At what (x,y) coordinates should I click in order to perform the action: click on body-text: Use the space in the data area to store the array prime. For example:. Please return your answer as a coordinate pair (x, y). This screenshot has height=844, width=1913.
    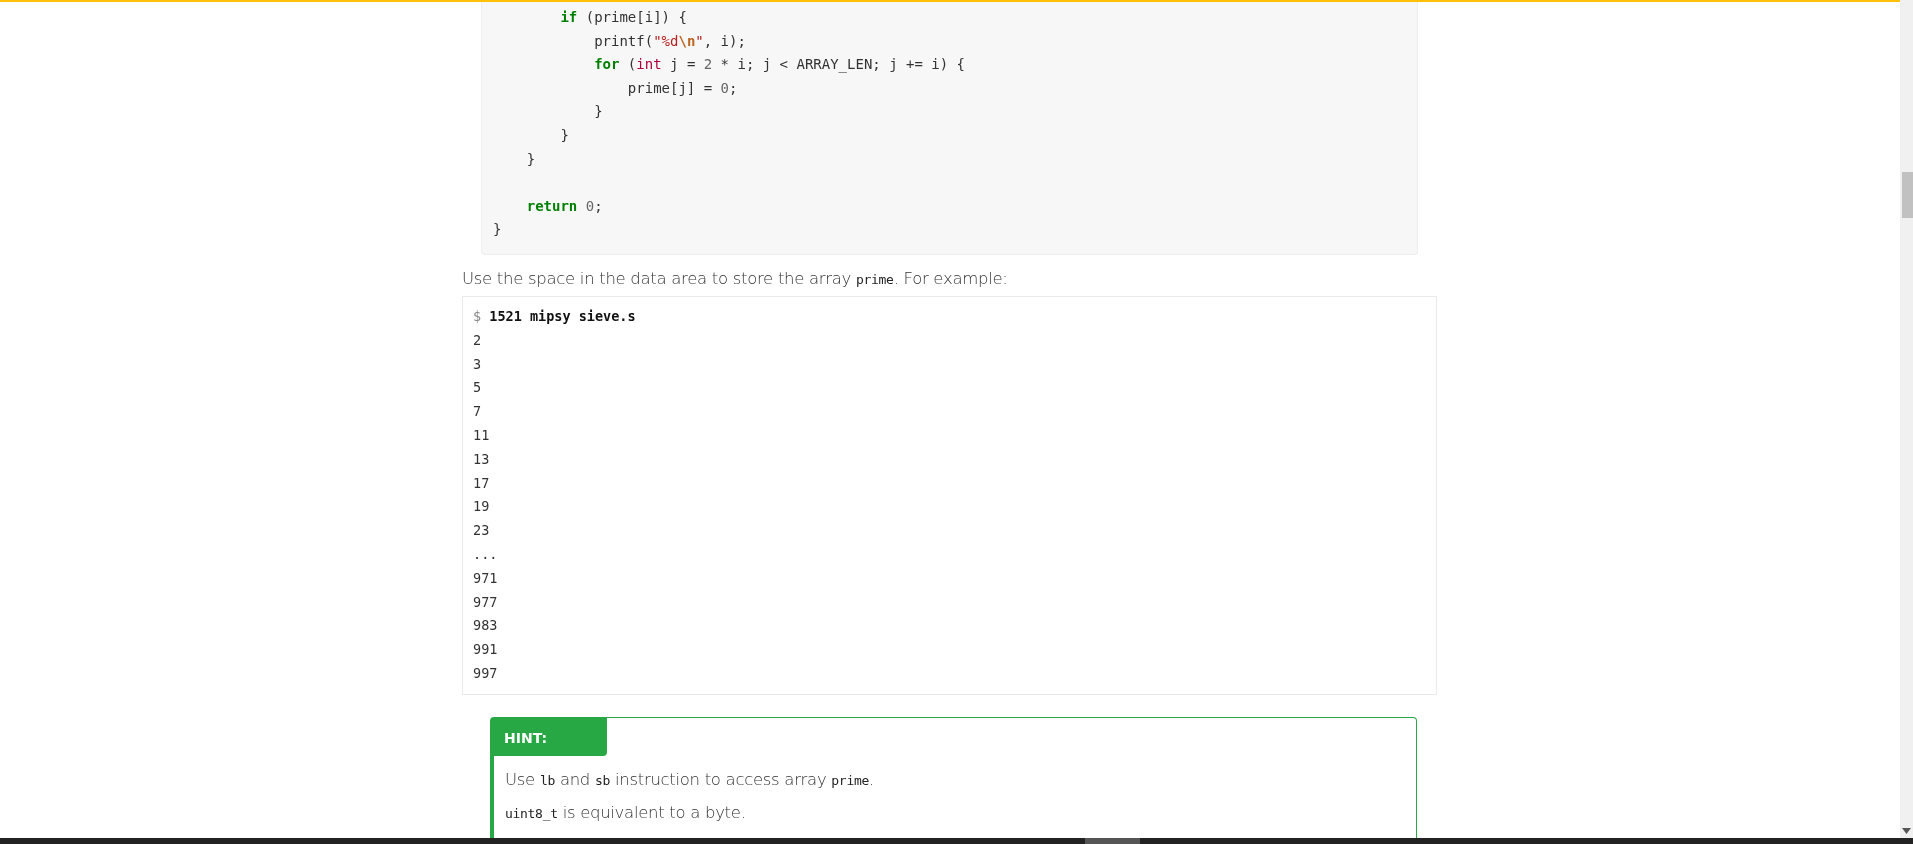
    Looking at the image, I should click on (735, 278).